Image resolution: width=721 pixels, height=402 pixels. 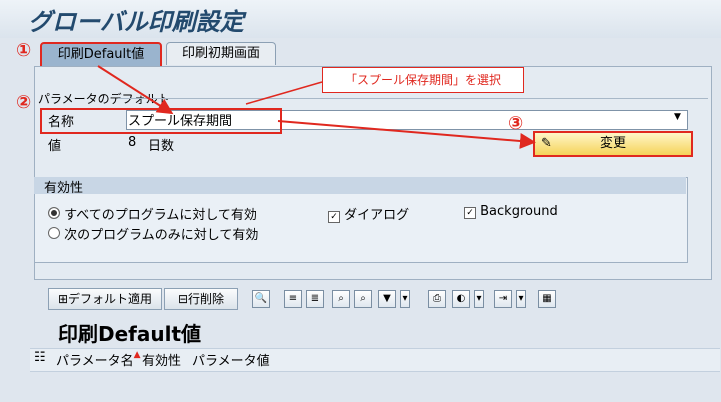 What do you see at coordinates (284, 93) in the screenshot?
I see `callout-leader` at bounding box center [284, 93].